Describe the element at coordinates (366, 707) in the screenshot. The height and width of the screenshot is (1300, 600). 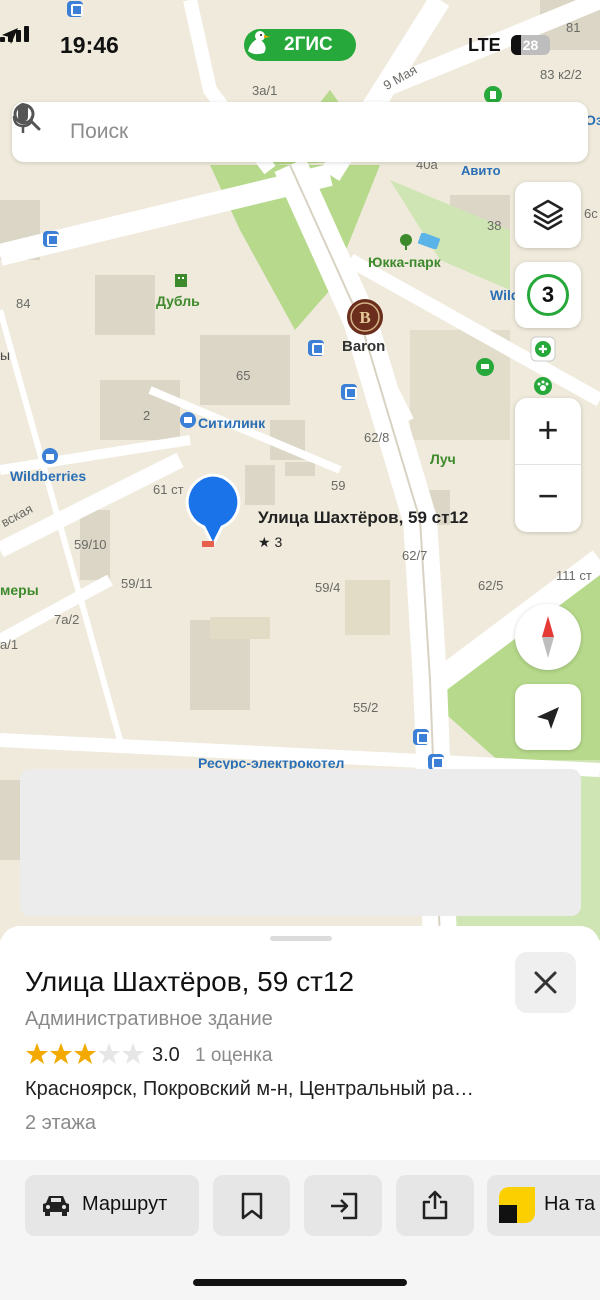
I see `house-label: 55/2` at that location.